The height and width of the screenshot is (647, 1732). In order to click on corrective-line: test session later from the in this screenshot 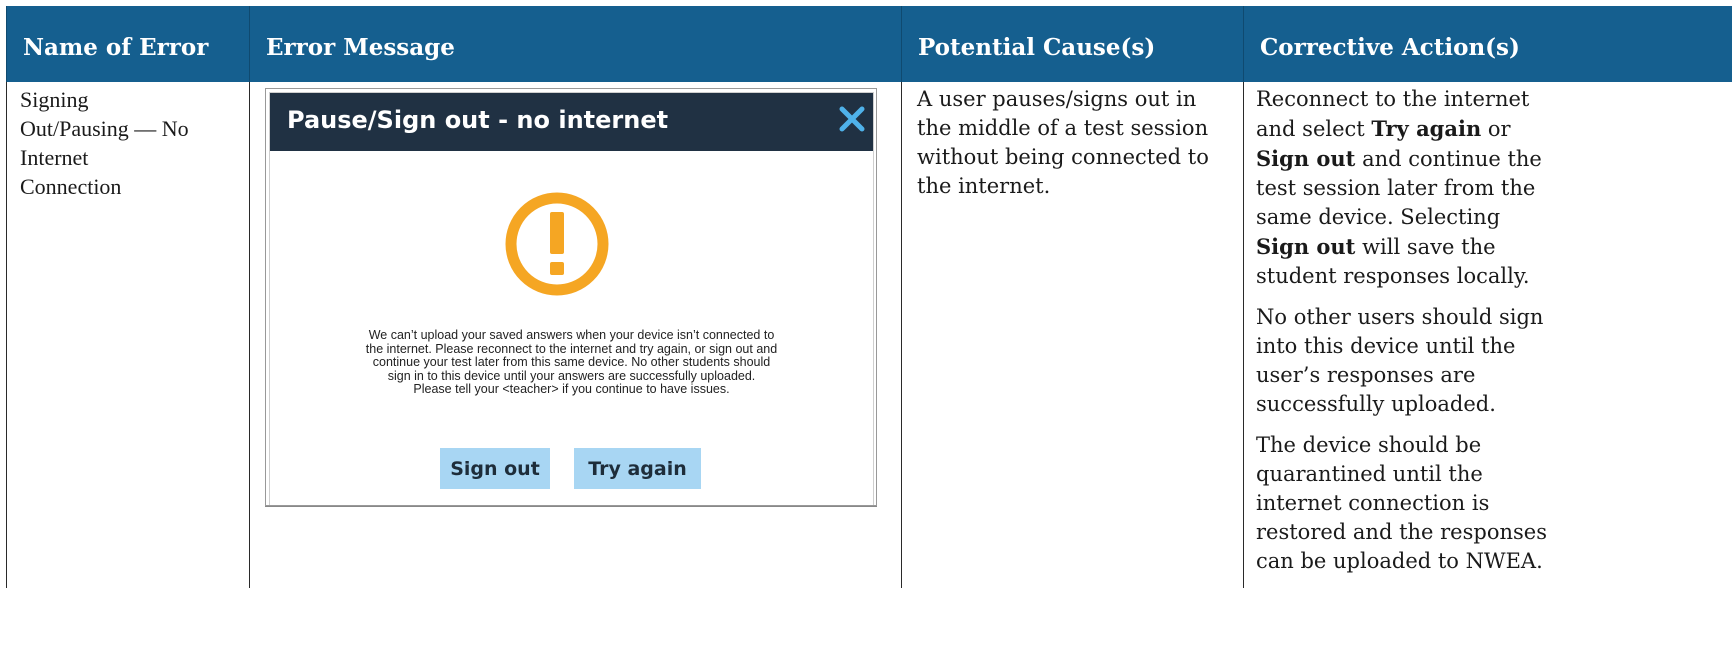, I will do `click(1490, 188)`.